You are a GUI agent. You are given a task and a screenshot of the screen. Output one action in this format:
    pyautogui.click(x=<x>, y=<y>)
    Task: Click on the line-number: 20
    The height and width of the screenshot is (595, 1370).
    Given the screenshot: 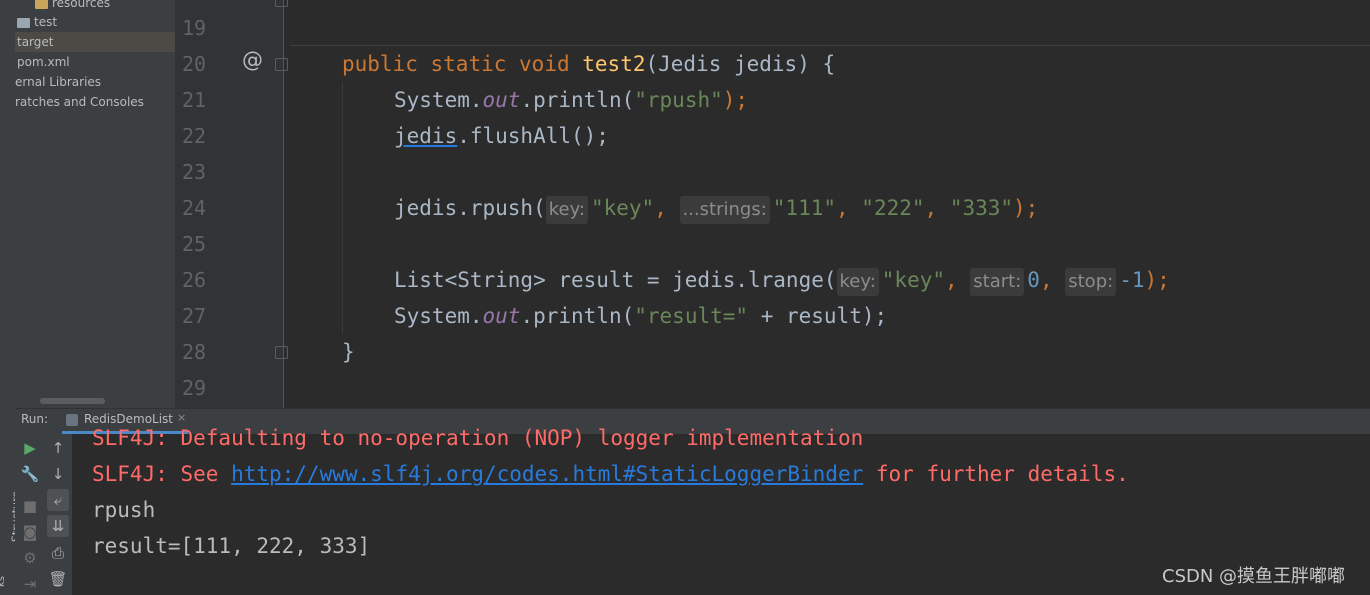 What is the action you would take?
    pyautogui.click(x=194, y=64)
    